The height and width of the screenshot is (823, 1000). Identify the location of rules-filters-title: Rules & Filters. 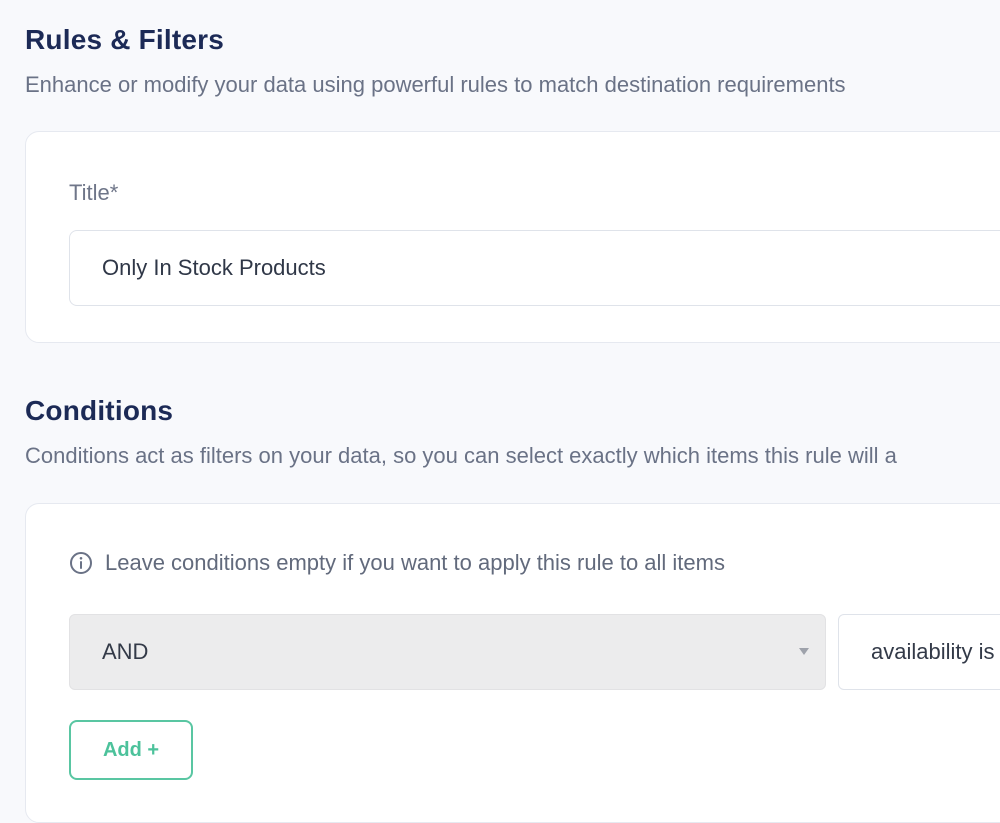
(125, 39).